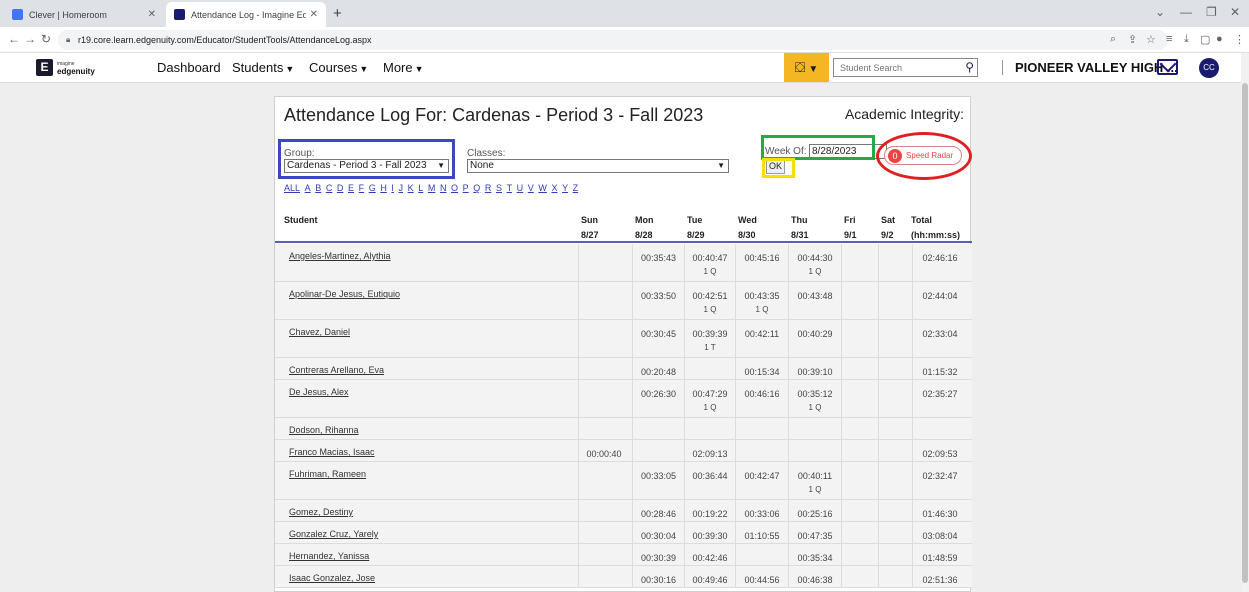  Describe the element at coordinates (337, 13) in the screenshot. I see `new-tab-button: +` at that location.